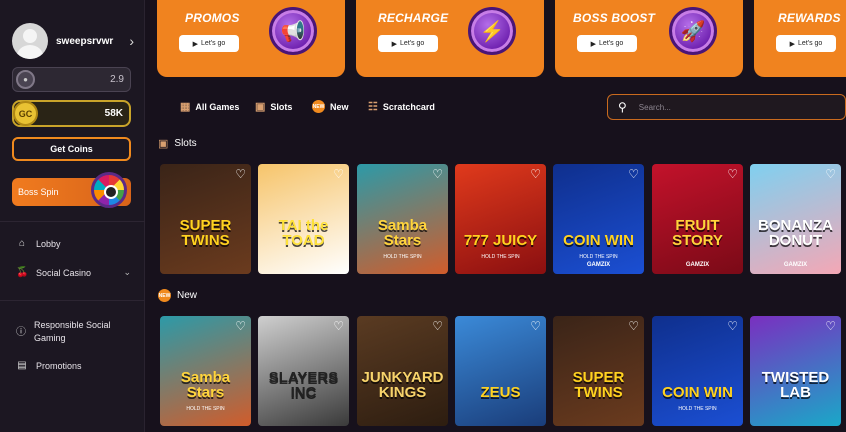 This screenshot has height=432, width=846. What do you see at coordinates (187, 295) in the screenshot?
I see `section-title: New` at bounding box center [187, 295].